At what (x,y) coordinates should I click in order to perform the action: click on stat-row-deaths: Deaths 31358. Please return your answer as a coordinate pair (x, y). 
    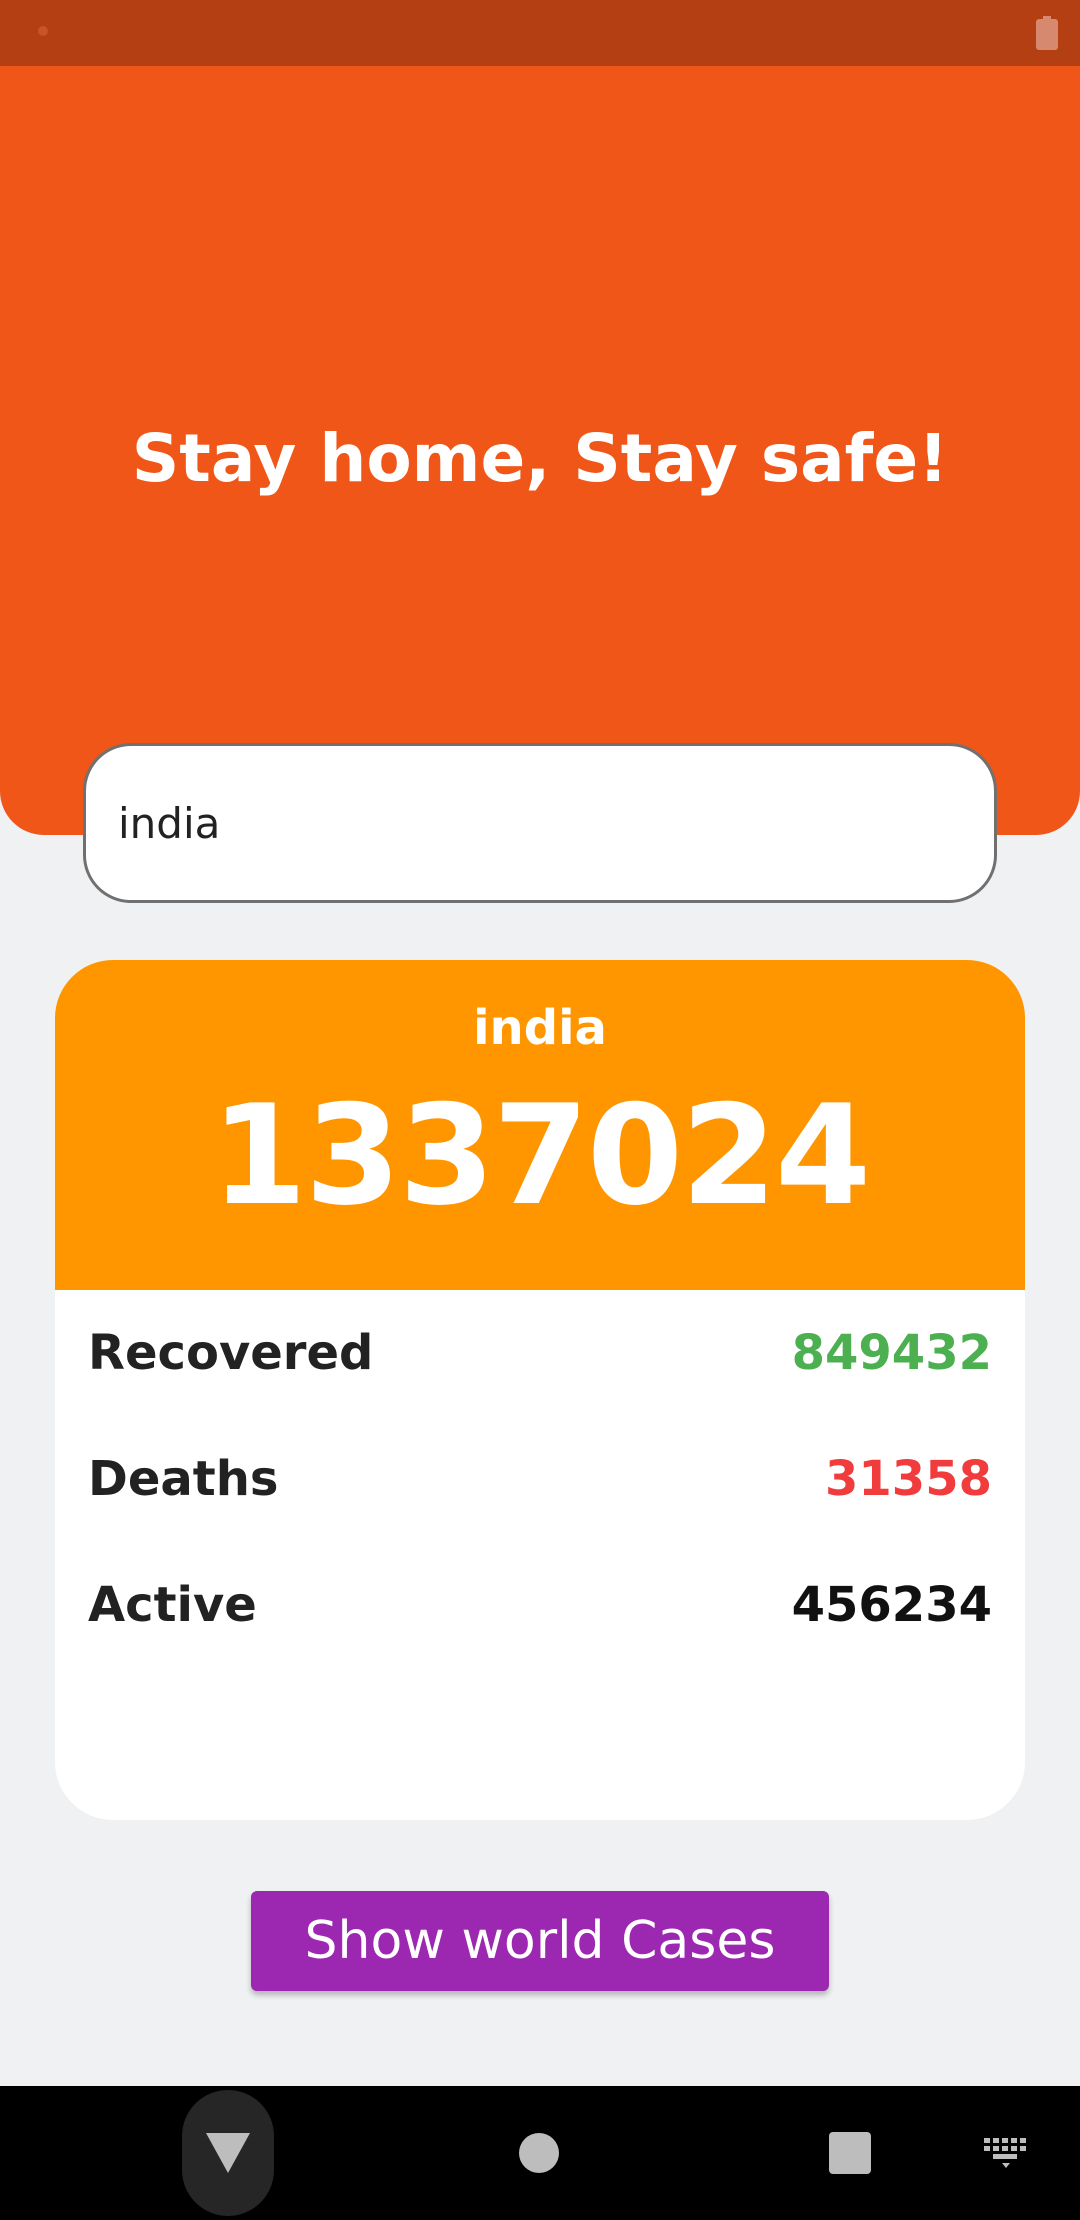
    Looking at the image, I should click on (540, 1479).